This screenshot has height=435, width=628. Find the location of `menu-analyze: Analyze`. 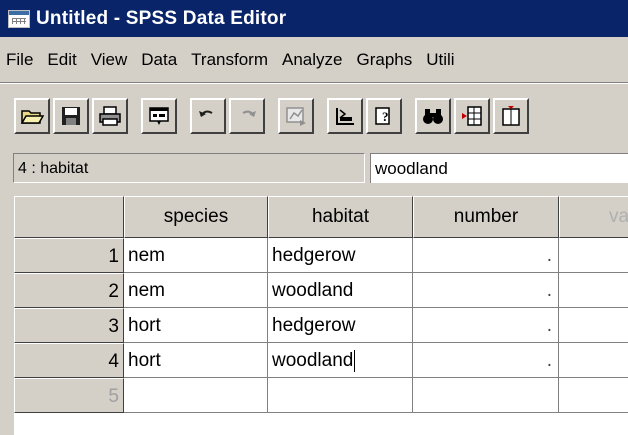

menu-analyze: Analyze is located at coordinates (312, 60).